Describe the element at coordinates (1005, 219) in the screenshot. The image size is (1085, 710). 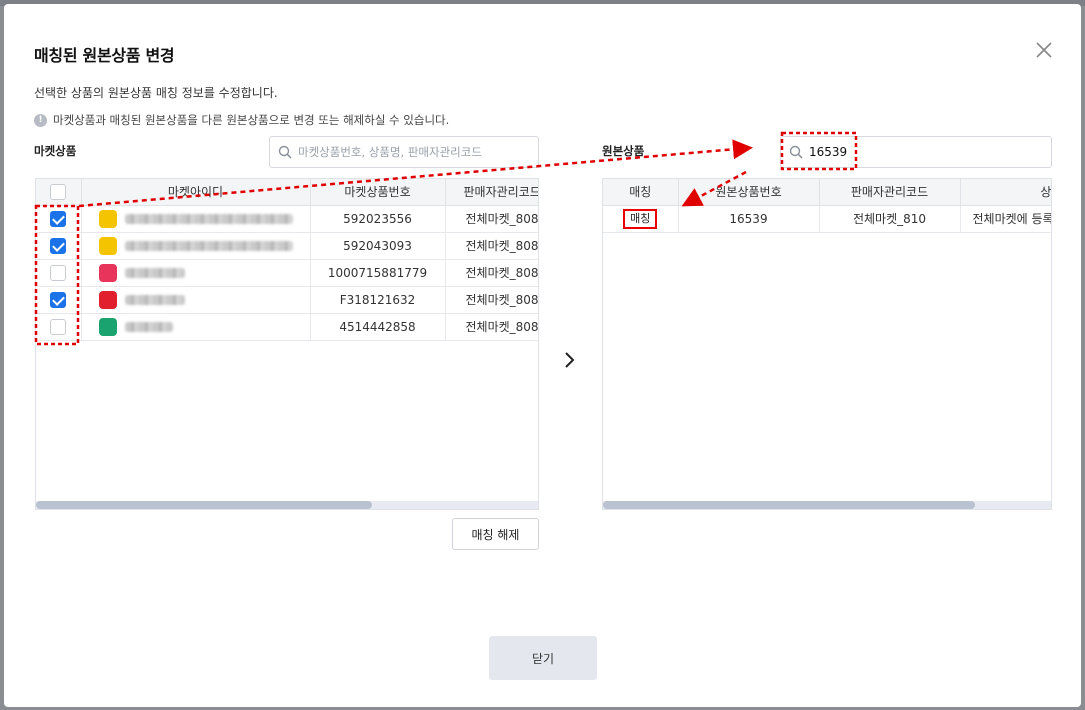
I see `product-cell: 전체마켓에 등록` at that location.